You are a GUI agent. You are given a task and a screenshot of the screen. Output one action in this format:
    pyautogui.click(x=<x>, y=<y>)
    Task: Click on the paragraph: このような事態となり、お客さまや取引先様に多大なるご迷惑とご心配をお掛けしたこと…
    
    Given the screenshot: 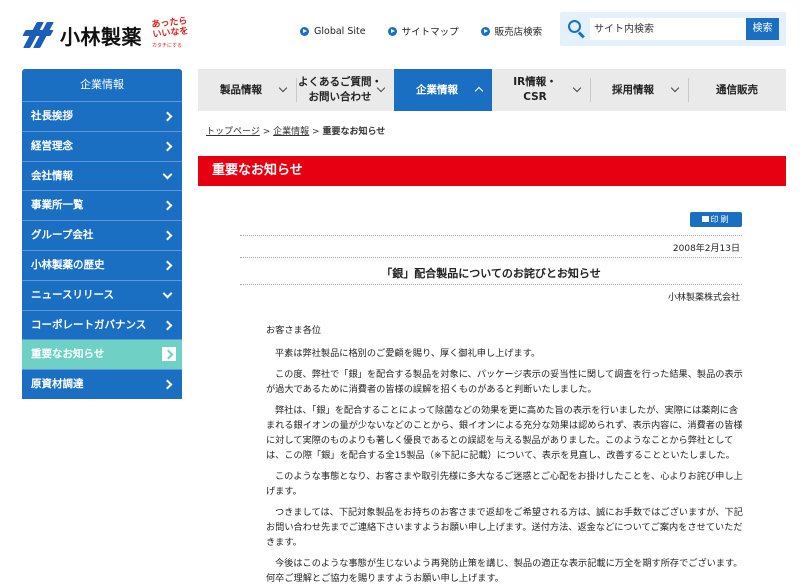 What is the action you would take?
    pyautogui.click(x=504, y=484)
    